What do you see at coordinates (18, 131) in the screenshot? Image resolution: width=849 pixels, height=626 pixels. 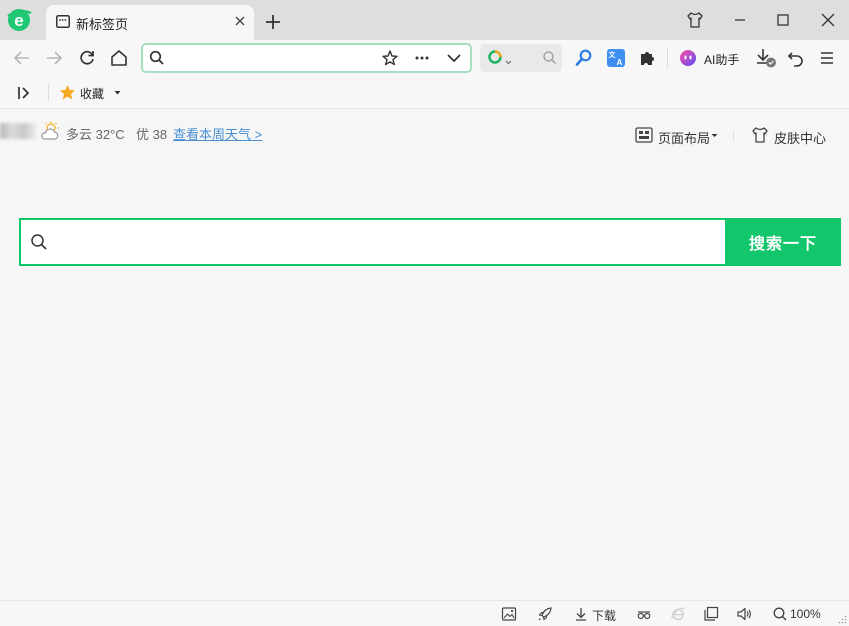 I see `location-label` at bounding box center [18, 131].